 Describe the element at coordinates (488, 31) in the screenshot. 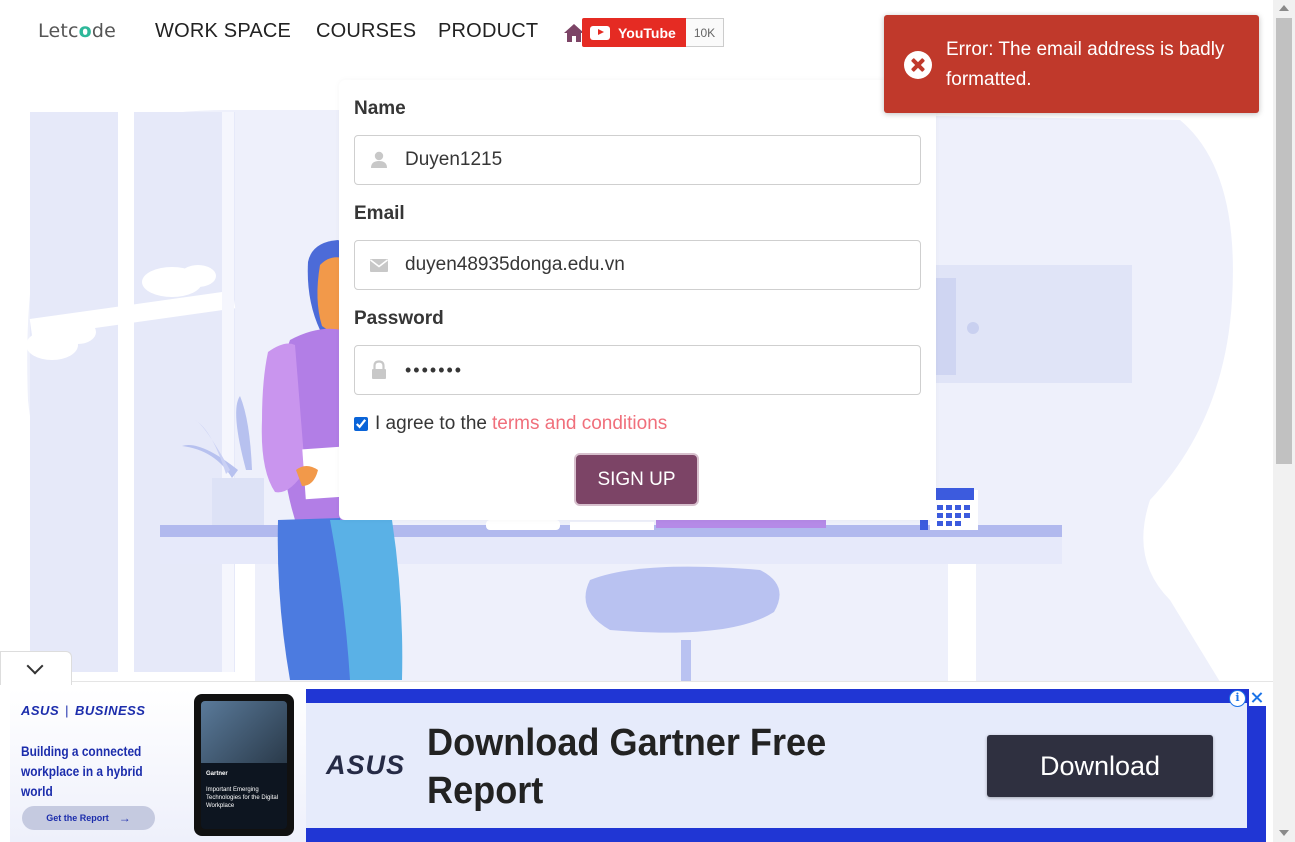

I see `nav-link-product: PRODUCT` at that location.